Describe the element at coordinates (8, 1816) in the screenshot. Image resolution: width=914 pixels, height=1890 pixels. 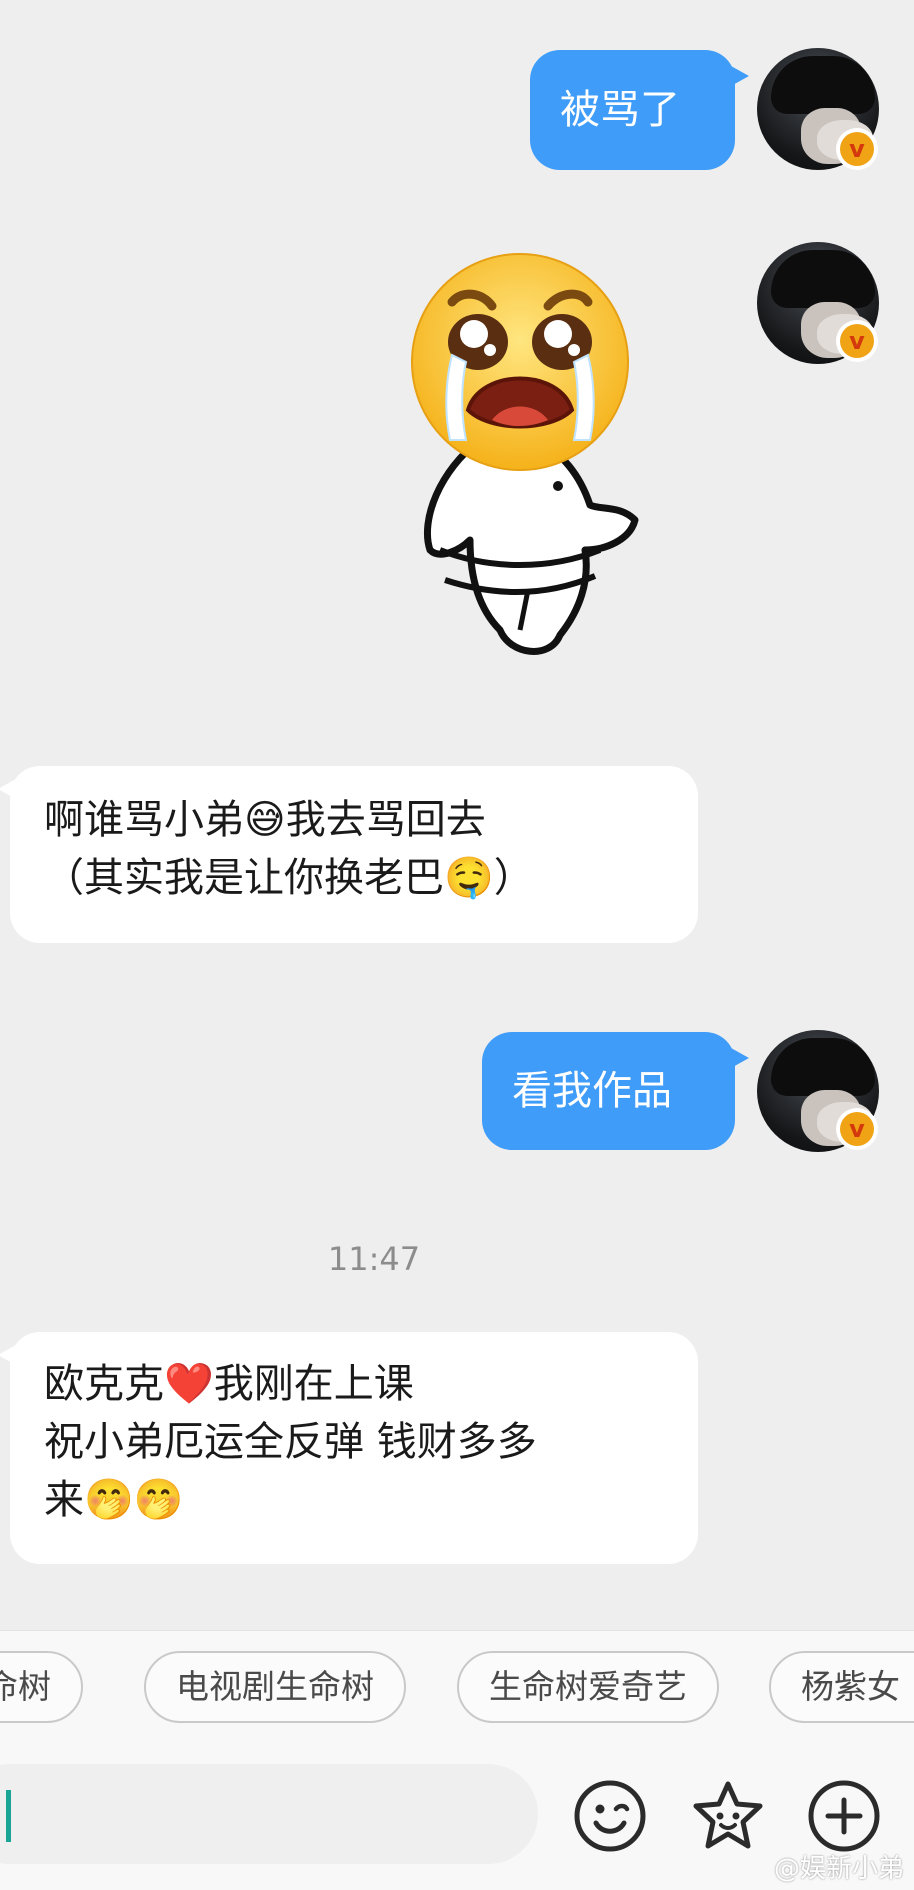
I see `text-caret` at that location.